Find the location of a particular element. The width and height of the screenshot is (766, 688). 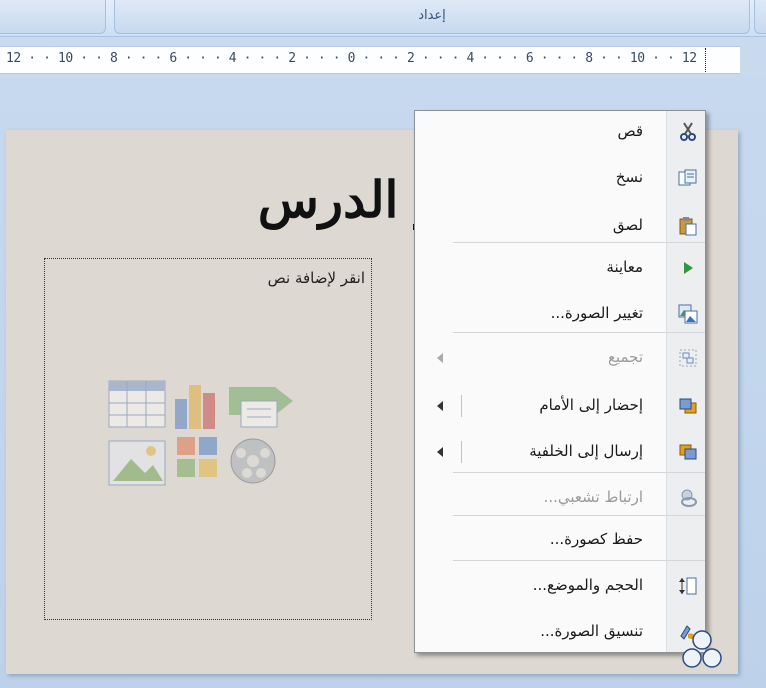

insert-clipart-icon is located at coordinates (197, 457).